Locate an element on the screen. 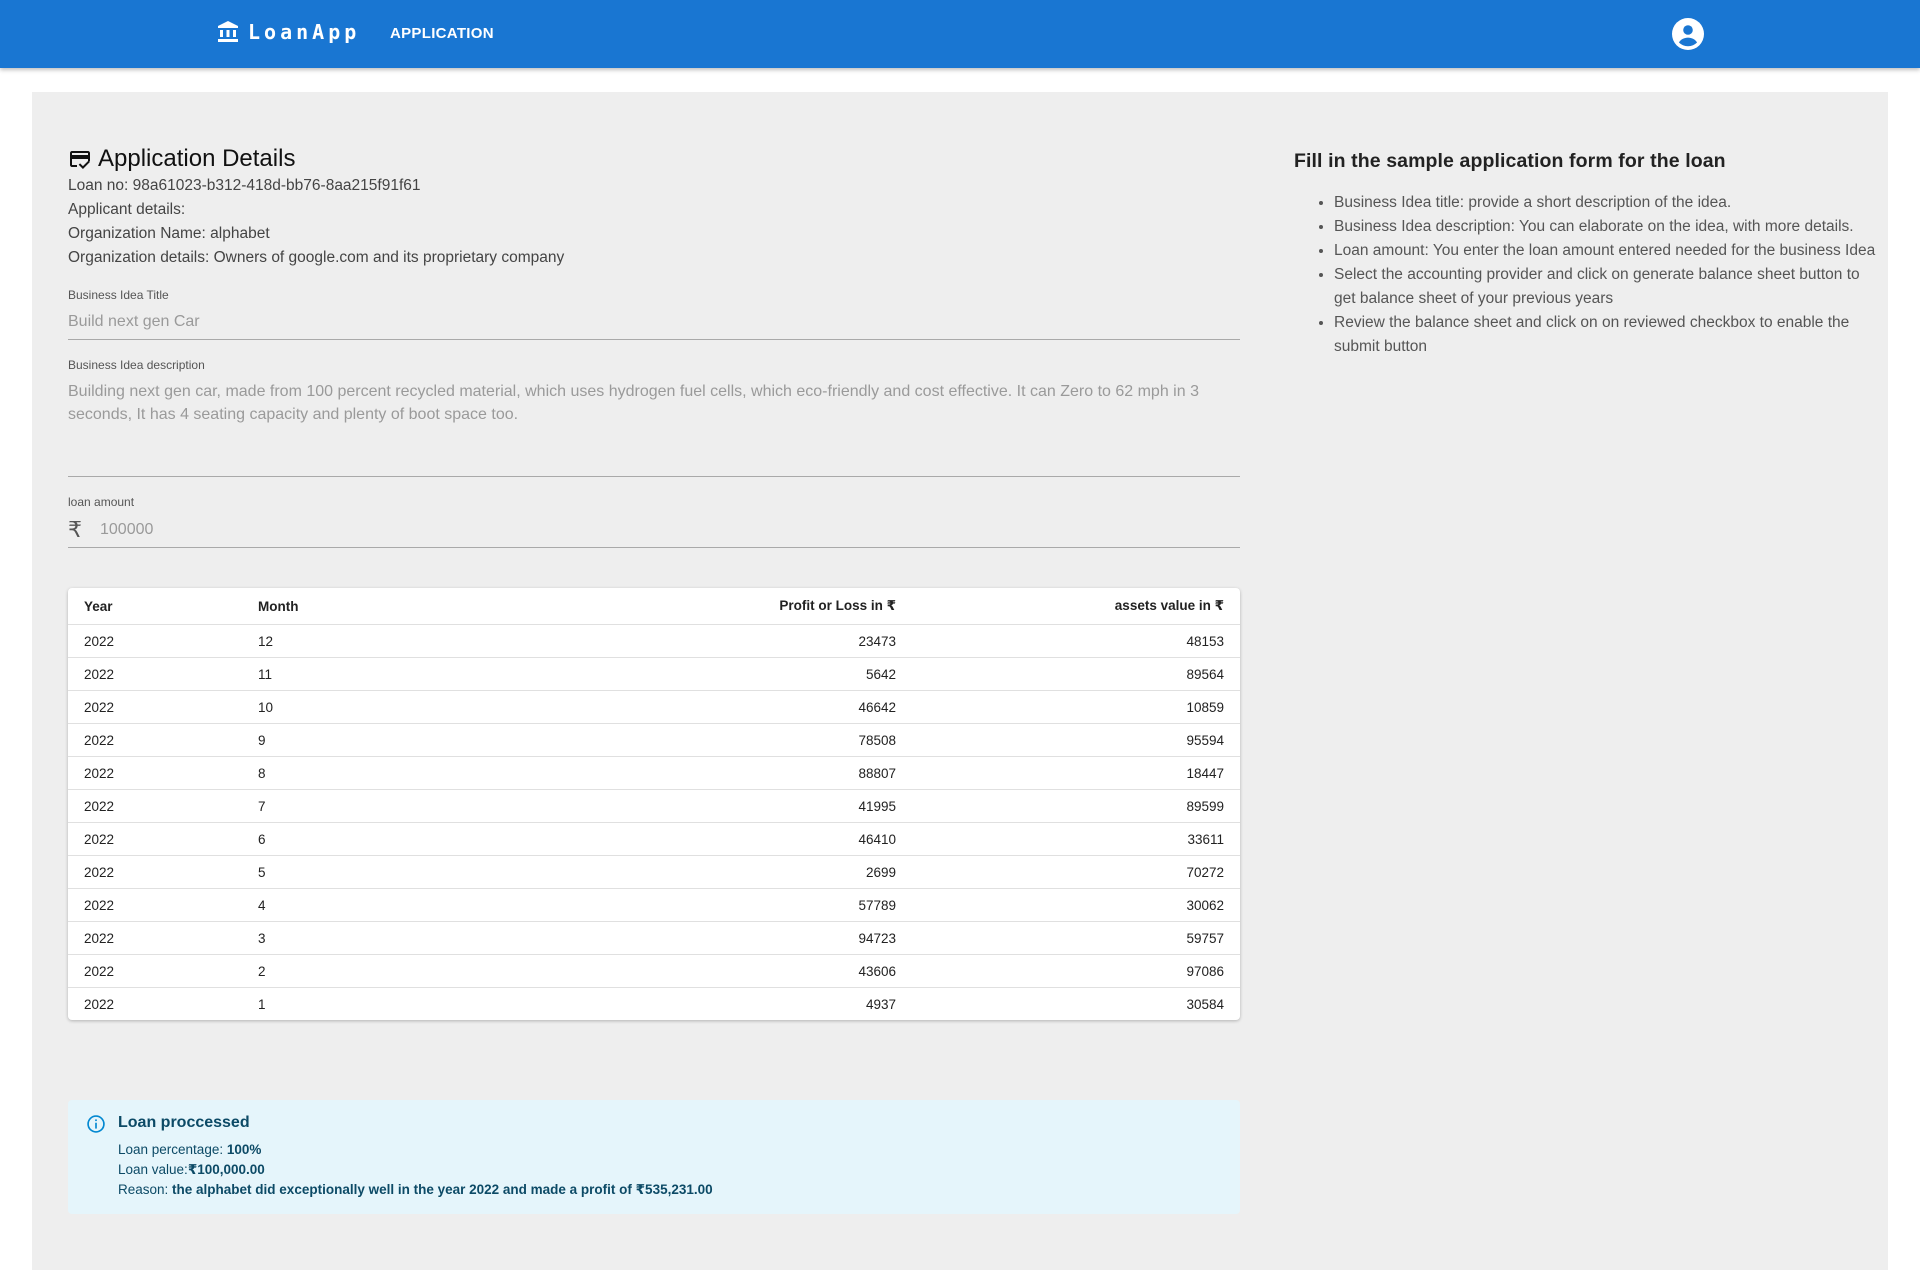 Image resolution: width=1920 pixels, height=1280 pixels. column-header-assets: assets value in ₹ is located at coordinates (1076, 606).